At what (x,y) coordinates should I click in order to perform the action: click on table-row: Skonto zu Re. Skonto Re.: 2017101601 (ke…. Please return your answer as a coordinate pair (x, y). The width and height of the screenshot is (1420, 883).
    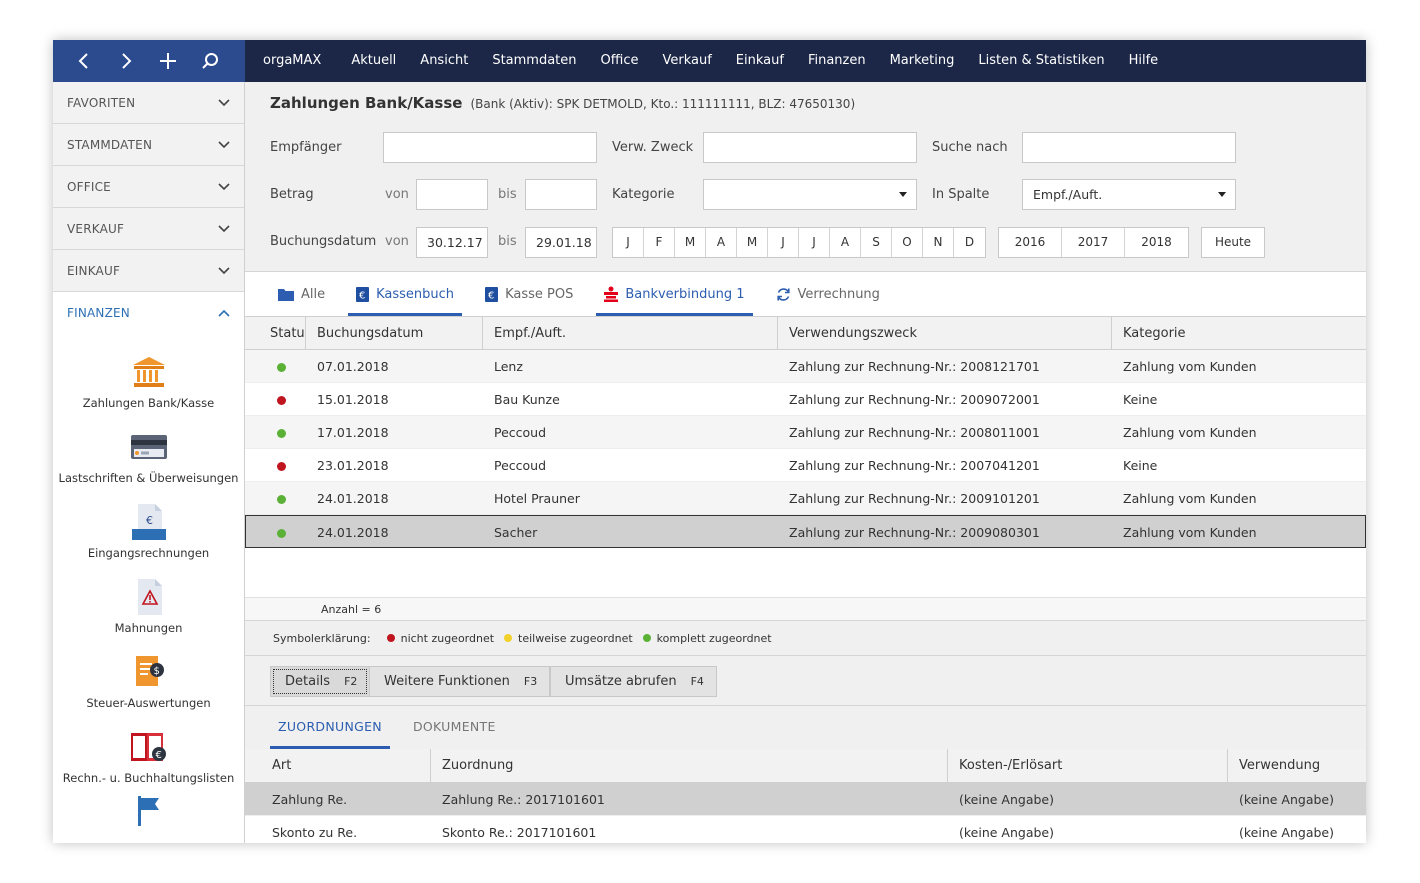
    Looking at the image, I should click on (805, 829).